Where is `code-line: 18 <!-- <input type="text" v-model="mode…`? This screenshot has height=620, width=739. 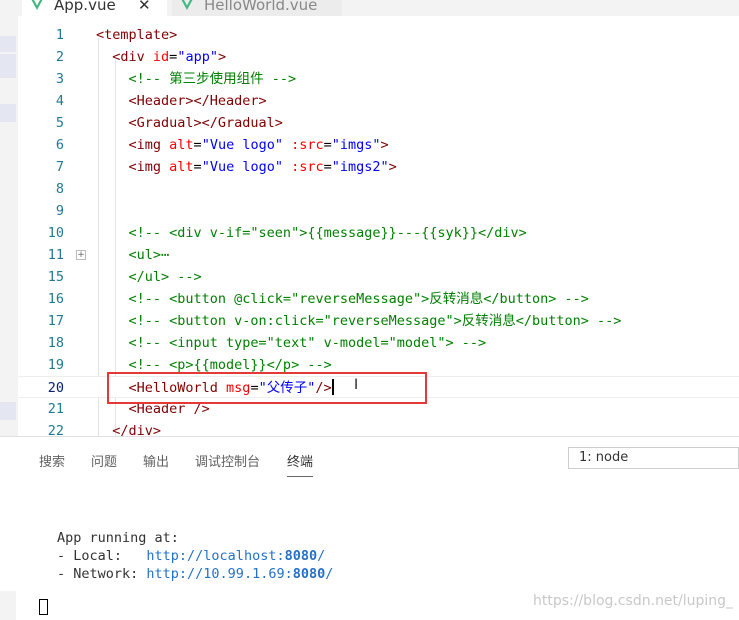
code-line: 18 <!-- <input type="text" v-model="mode… is located at coordinates (378, 343).